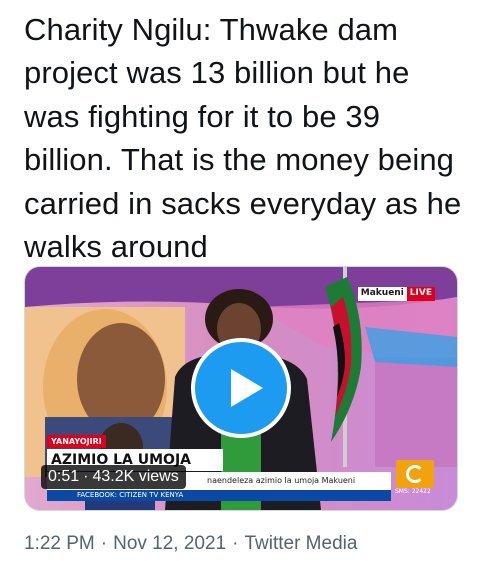 This screenshot has height=561, width=480. Describe the element at coordinates (219, 495) in the screenshot. I see `ticker-footer: FACEBOOK: CITIZEN TV KENYA` at that location.